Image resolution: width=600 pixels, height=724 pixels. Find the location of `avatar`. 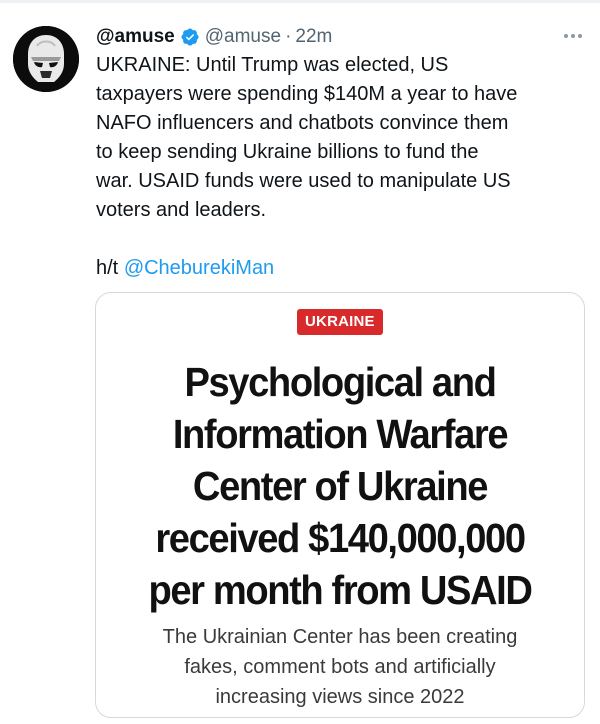

avatar is located at coordinates (46, 59).